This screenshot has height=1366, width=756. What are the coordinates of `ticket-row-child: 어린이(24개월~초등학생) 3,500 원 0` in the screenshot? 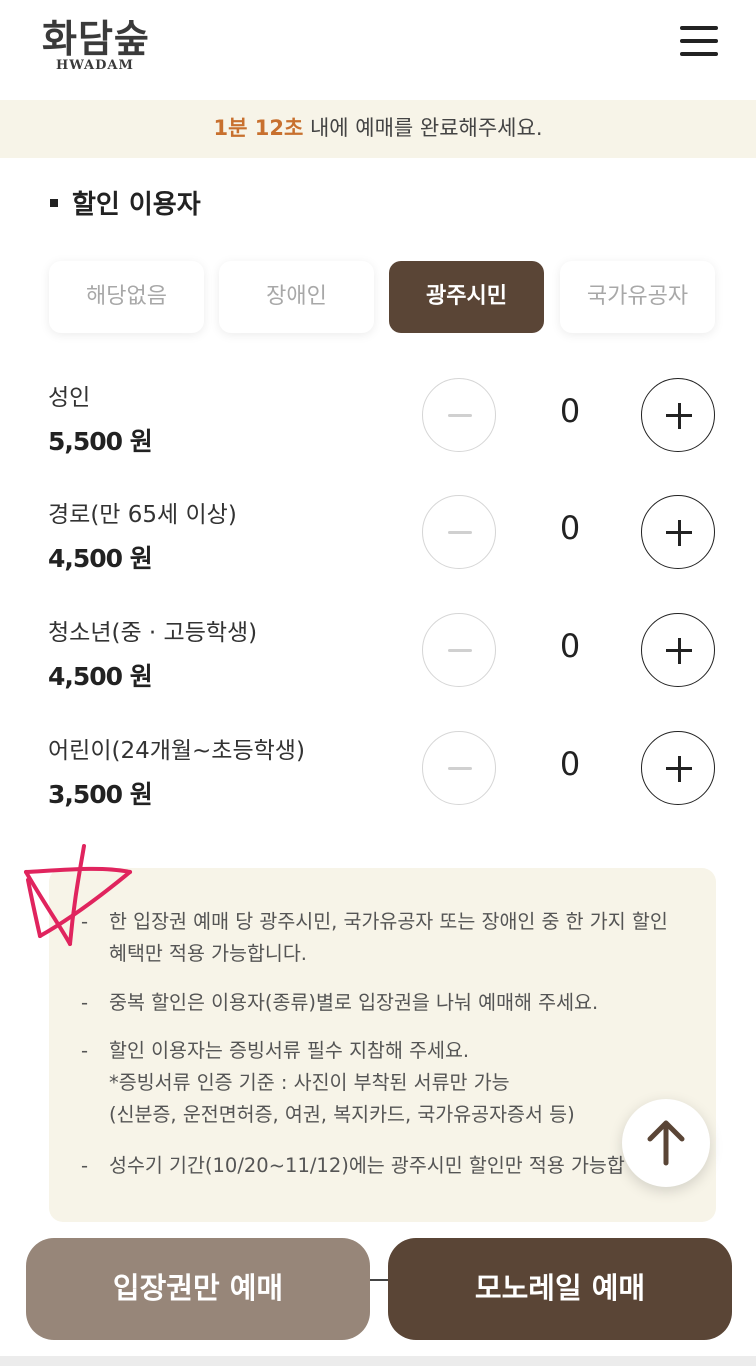 It's located at (378, 786).